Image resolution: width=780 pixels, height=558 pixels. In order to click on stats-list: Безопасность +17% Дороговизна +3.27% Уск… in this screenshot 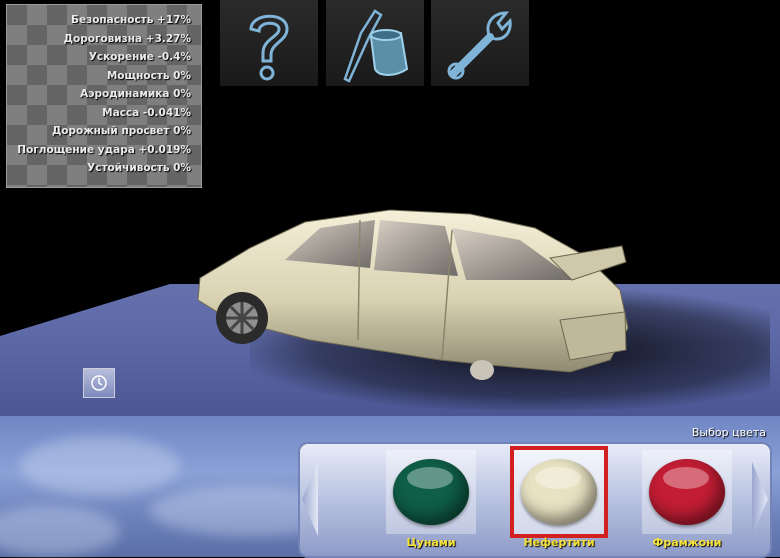, I will do `click(104, 91)`.